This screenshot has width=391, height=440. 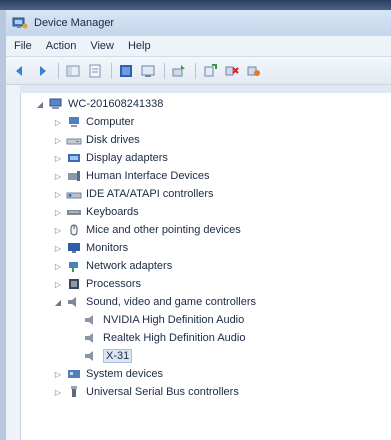 What do you see at coordinates (13, 262) in the screenshot?
I see `left-pane-edge` at bounding box center [13, 262].